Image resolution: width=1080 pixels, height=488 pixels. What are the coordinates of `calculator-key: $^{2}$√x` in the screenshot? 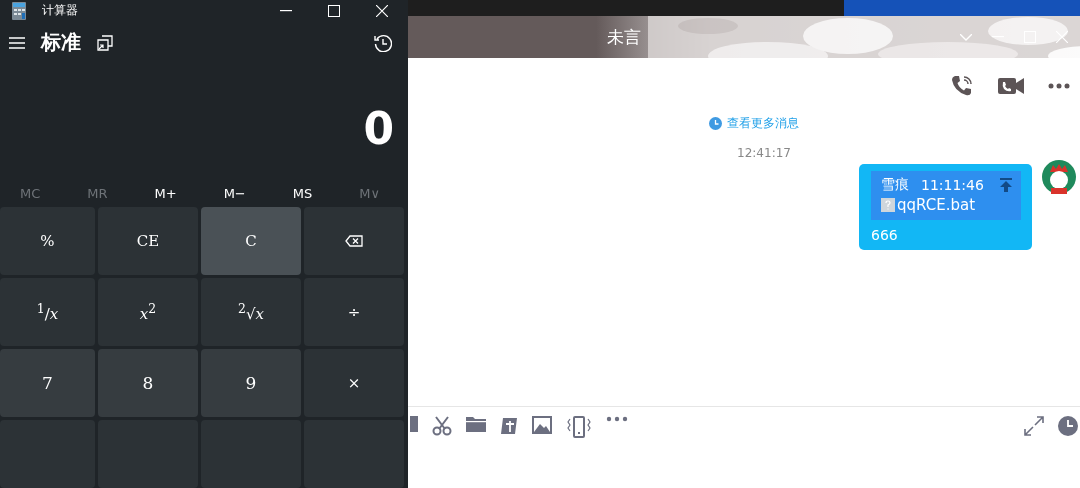 It's located at (251, 312).